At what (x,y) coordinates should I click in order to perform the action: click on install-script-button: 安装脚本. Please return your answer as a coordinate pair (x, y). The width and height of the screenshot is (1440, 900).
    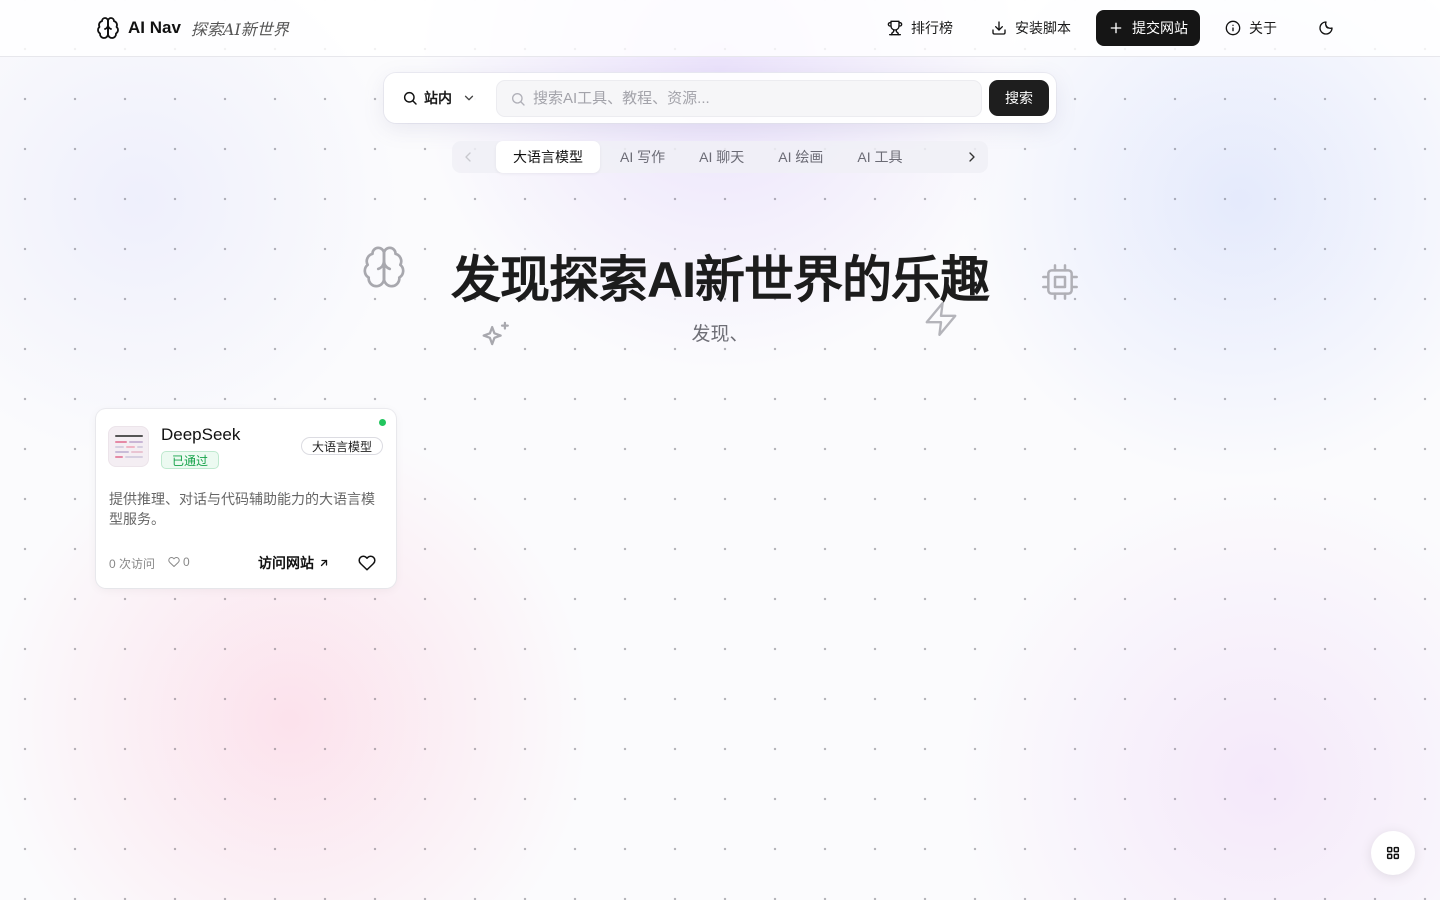
    Looking at the image, I should click on (1031, 28).